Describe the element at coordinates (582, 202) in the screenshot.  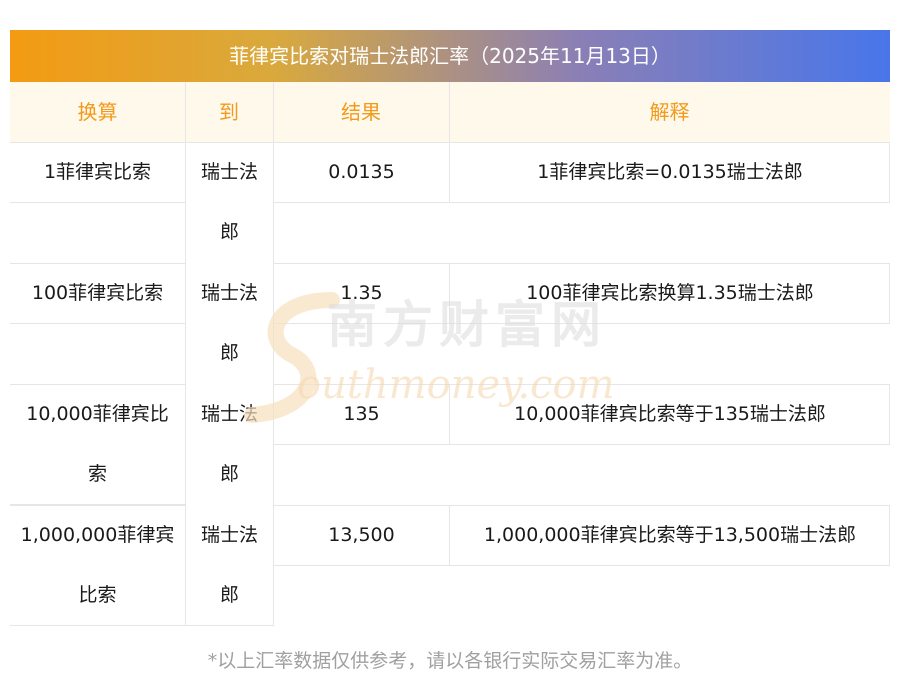
I see `row1-right-bottom` at that location.